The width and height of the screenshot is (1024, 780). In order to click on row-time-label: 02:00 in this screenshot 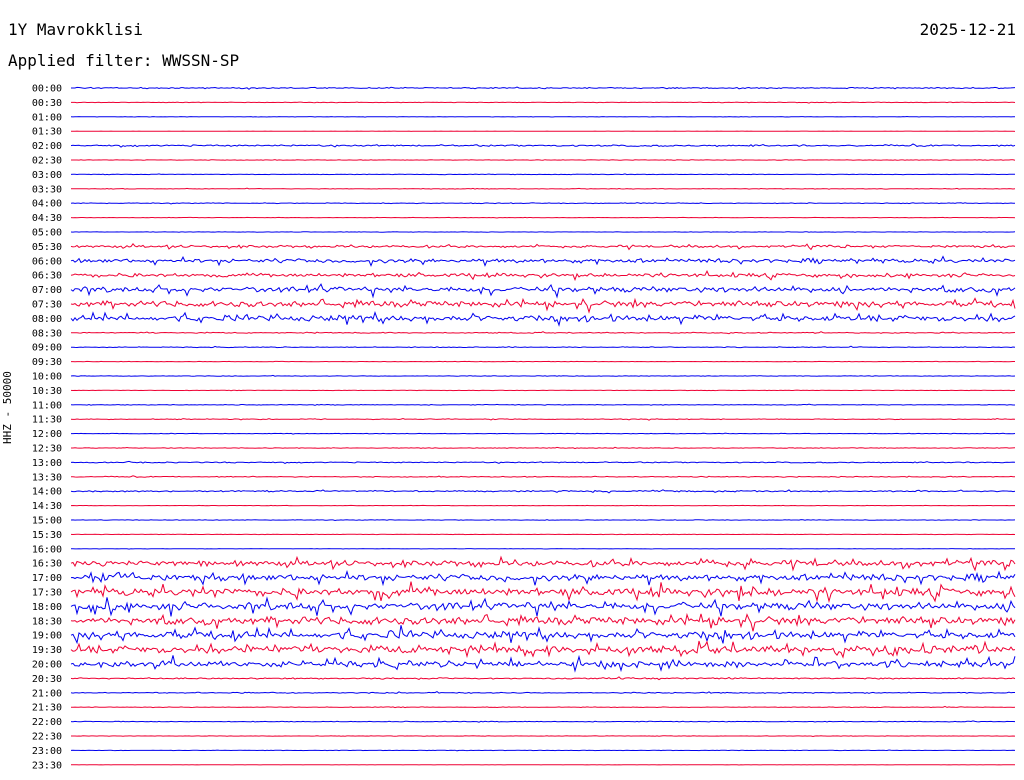, I will do `click(47, 146)`.